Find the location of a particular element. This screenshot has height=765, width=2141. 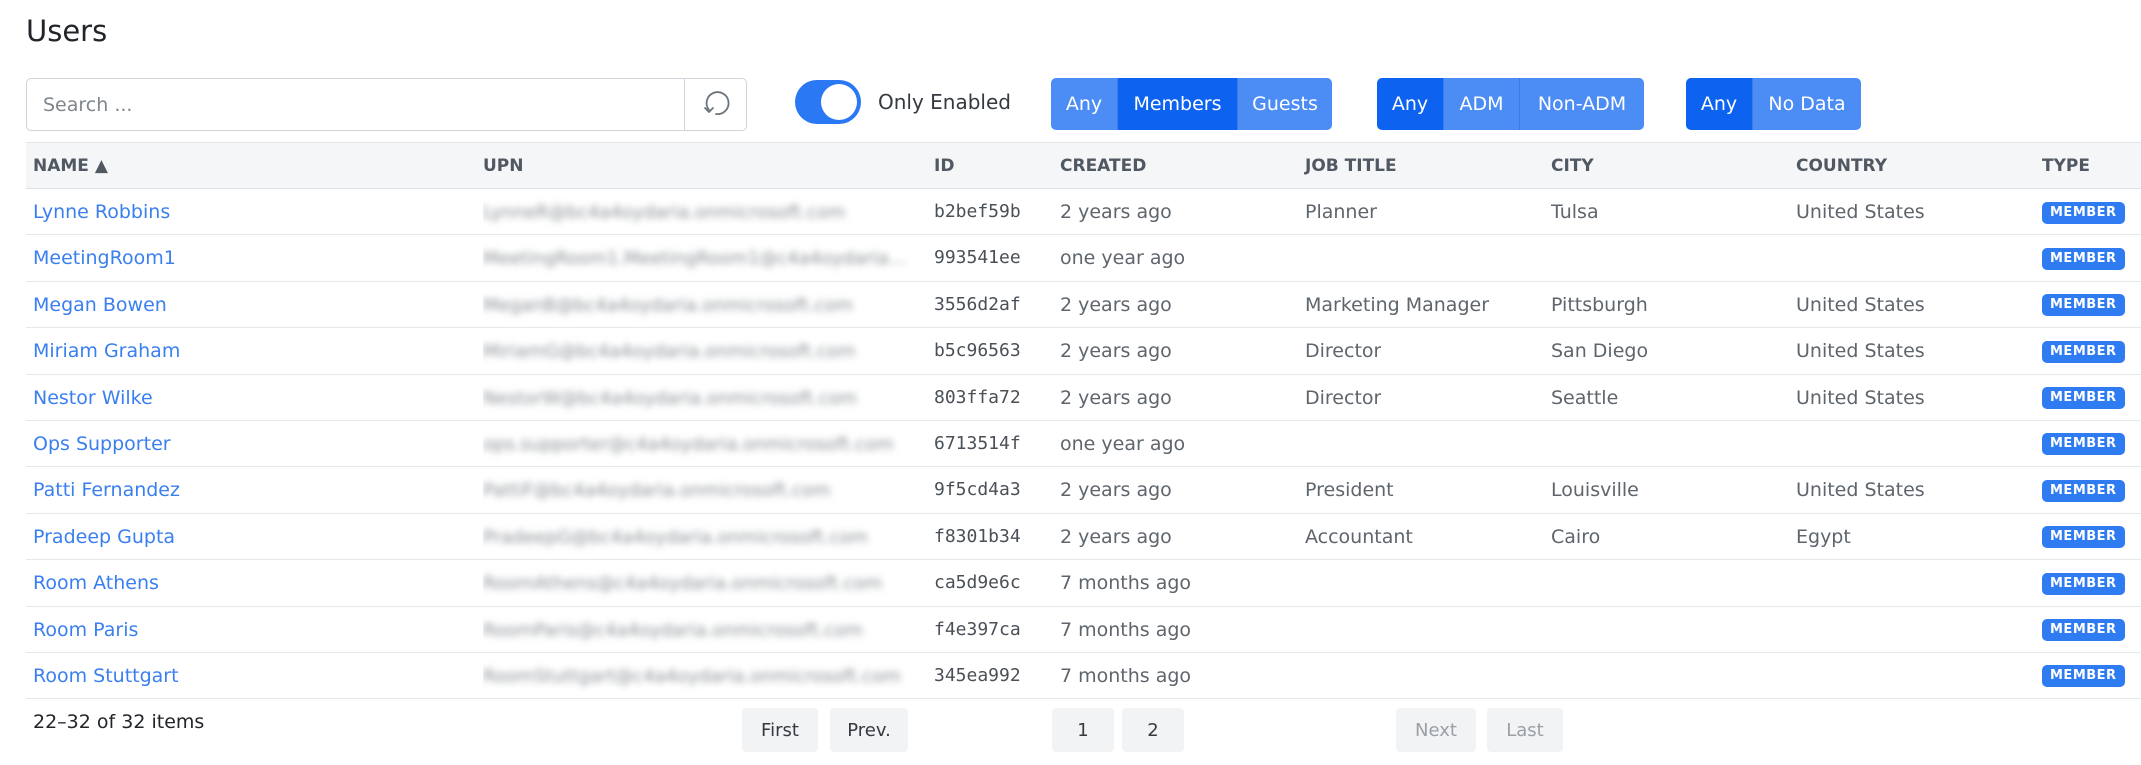

filter-data-any: Any is located at coordinates (1719, 104).